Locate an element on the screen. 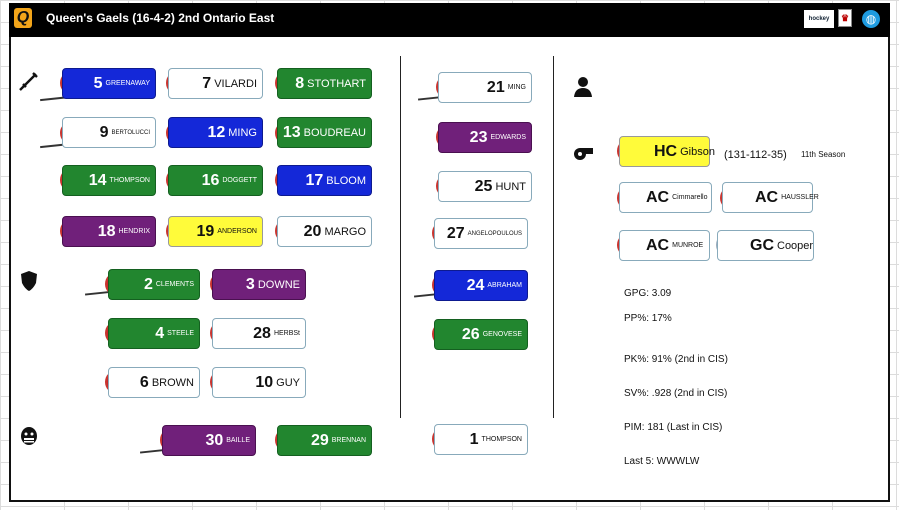  player-card-herbst: 28 HERBSt is located at coordinates (259, 333).